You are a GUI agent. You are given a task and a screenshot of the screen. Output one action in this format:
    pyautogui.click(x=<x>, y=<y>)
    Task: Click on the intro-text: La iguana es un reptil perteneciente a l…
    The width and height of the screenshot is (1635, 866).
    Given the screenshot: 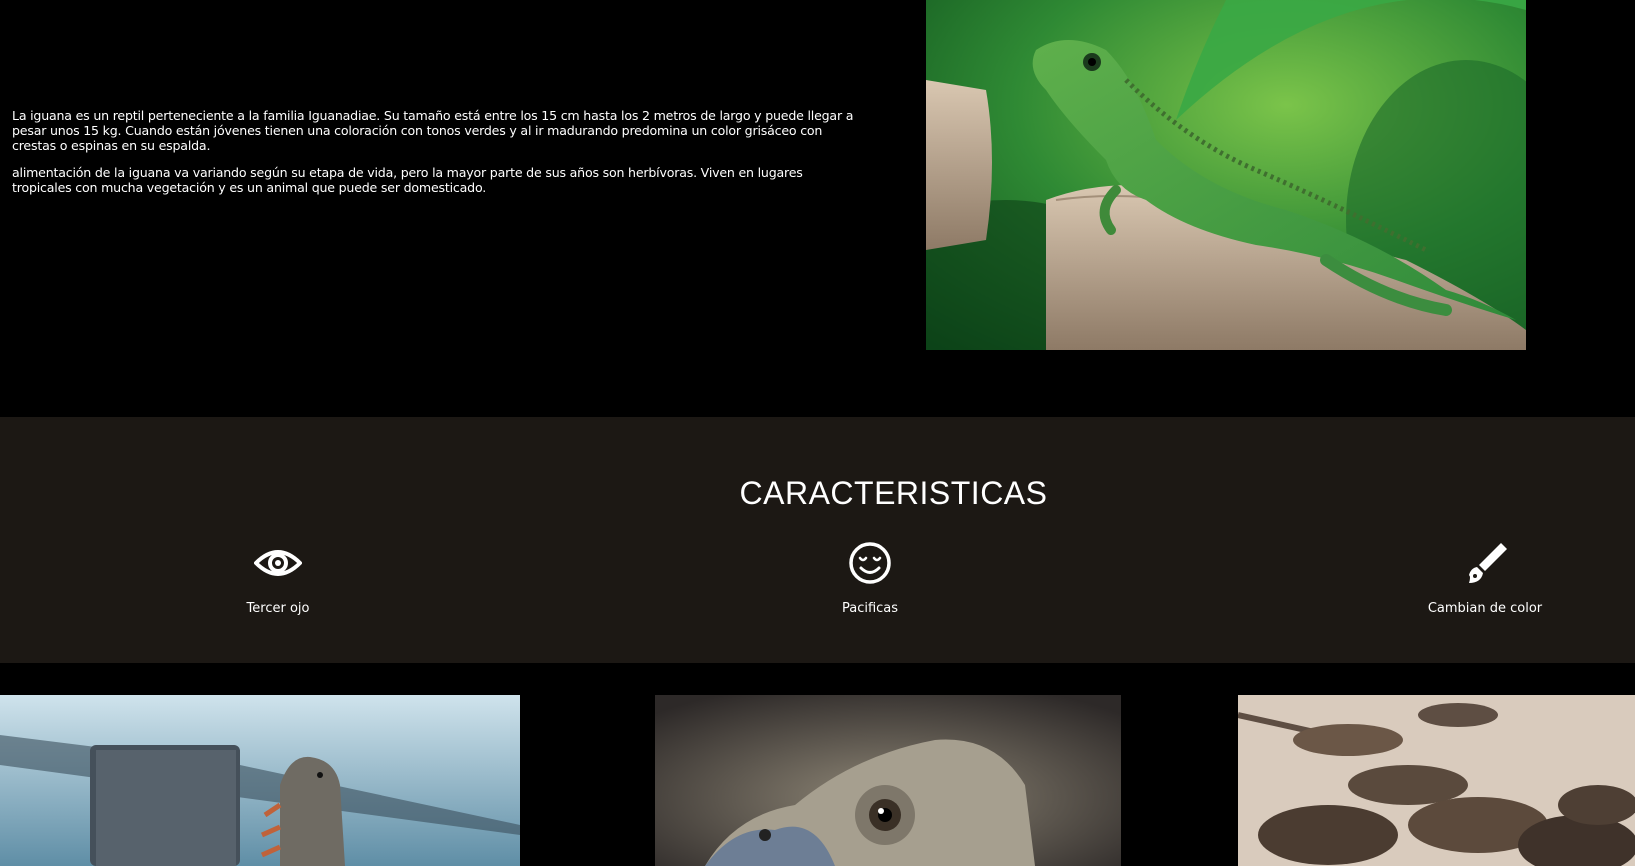 What is the action you would take?
    pyautogui.click(x=437, y=157)
    